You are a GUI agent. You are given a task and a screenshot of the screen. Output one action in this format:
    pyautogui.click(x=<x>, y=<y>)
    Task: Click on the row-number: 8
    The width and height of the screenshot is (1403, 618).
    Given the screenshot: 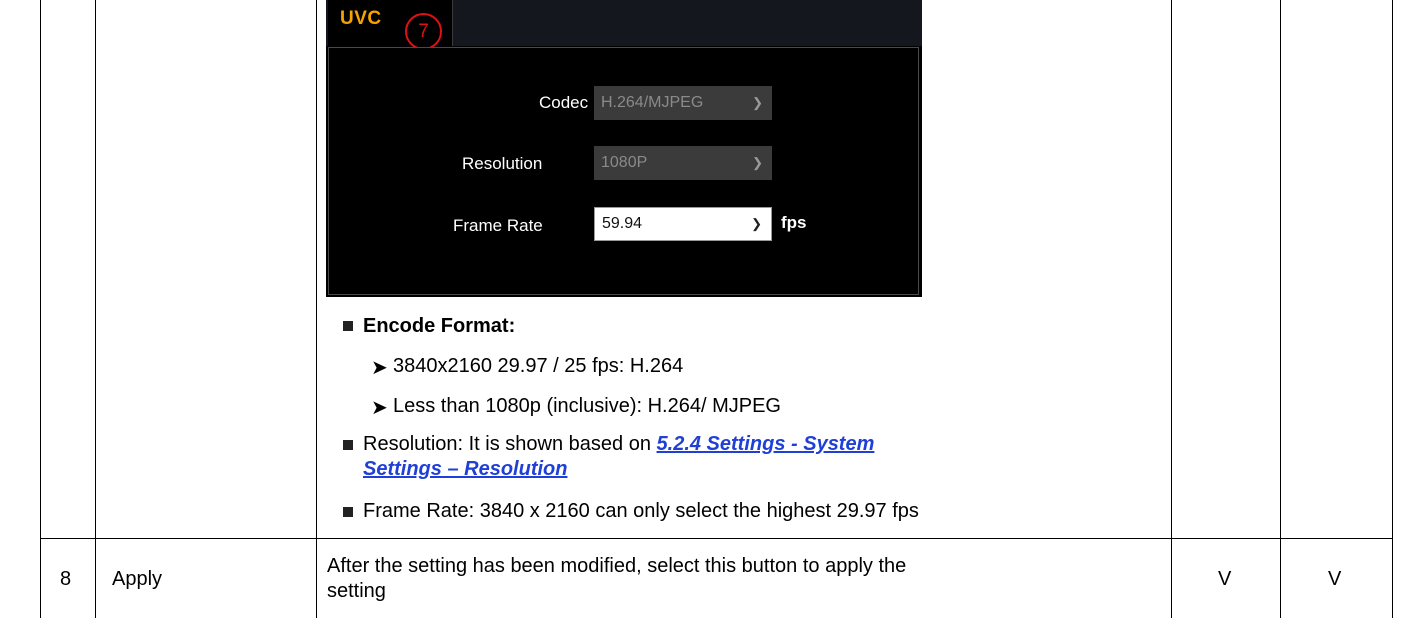 What is the action you would take?
    pyautogui.click(x=66, y=579)
    